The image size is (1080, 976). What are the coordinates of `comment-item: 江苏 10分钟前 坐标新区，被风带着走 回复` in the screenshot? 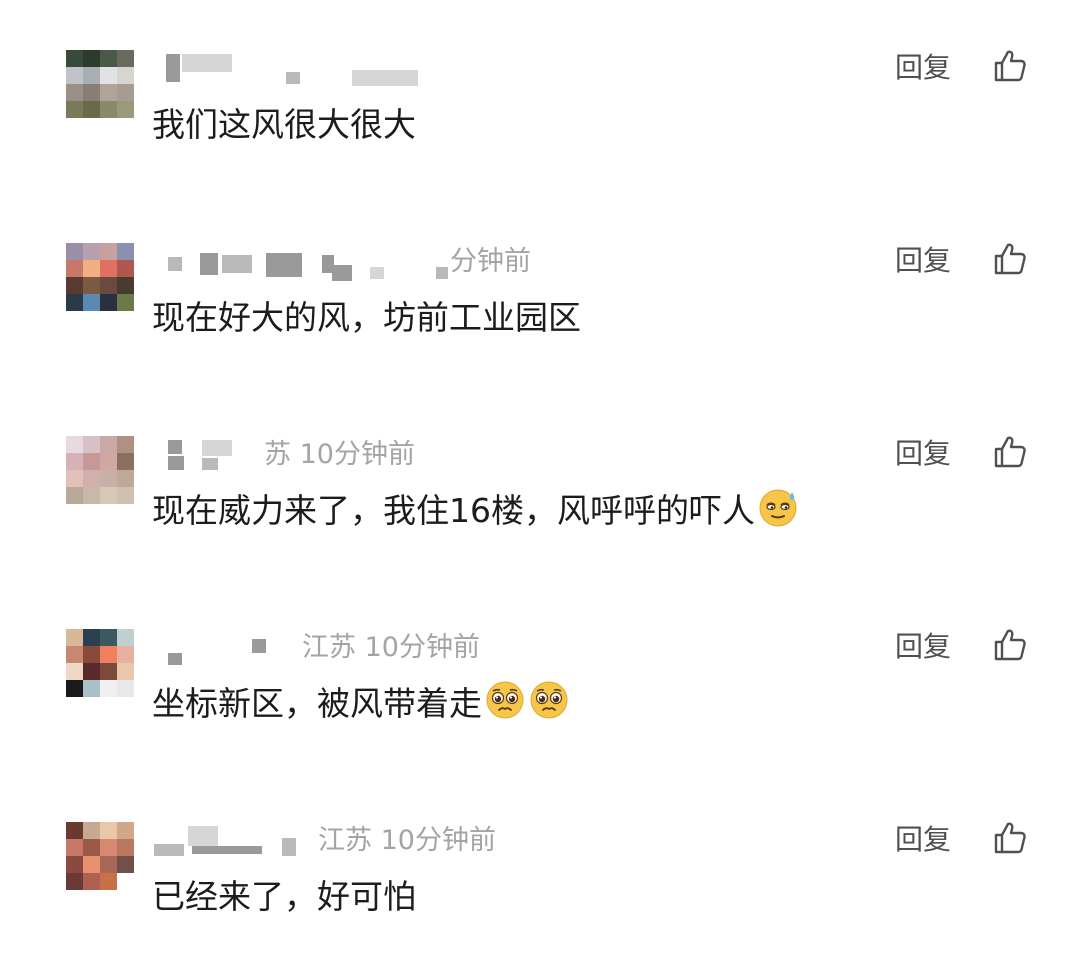 It's located at (540, 651).